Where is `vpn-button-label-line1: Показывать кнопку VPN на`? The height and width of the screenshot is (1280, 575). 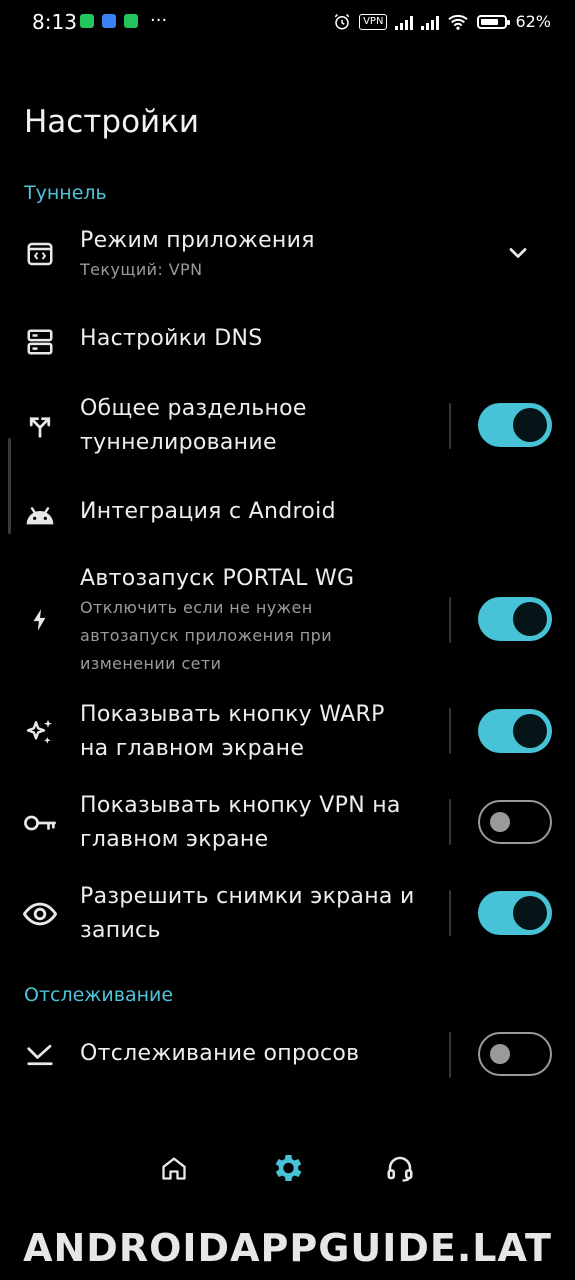 vpn-button-label-line1: Показывать кнопку VPN на is located at coordinates (240, 805).